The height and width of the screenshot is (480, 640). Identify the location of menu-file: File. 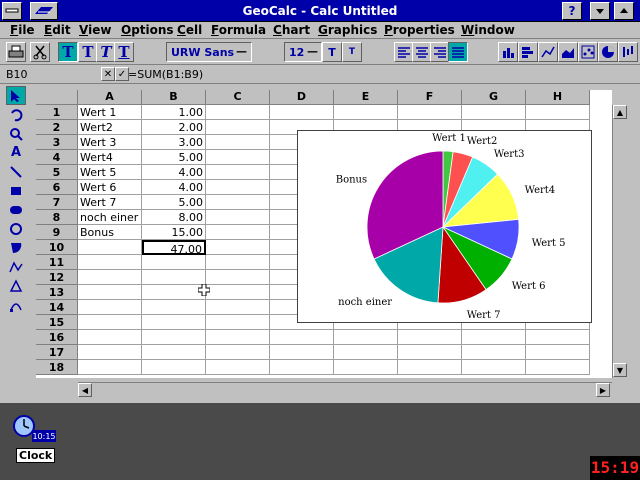
(22, 30).